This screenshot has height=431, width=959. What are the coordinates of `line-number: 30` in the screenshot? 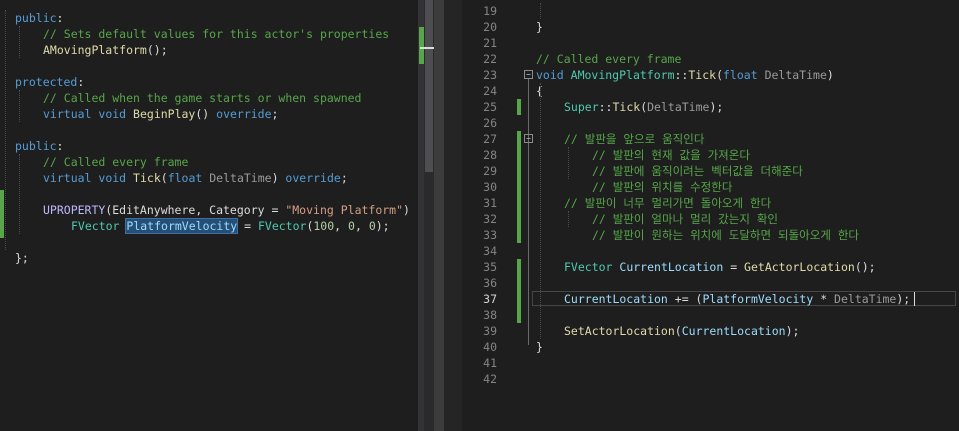 It's located at (490, 187).